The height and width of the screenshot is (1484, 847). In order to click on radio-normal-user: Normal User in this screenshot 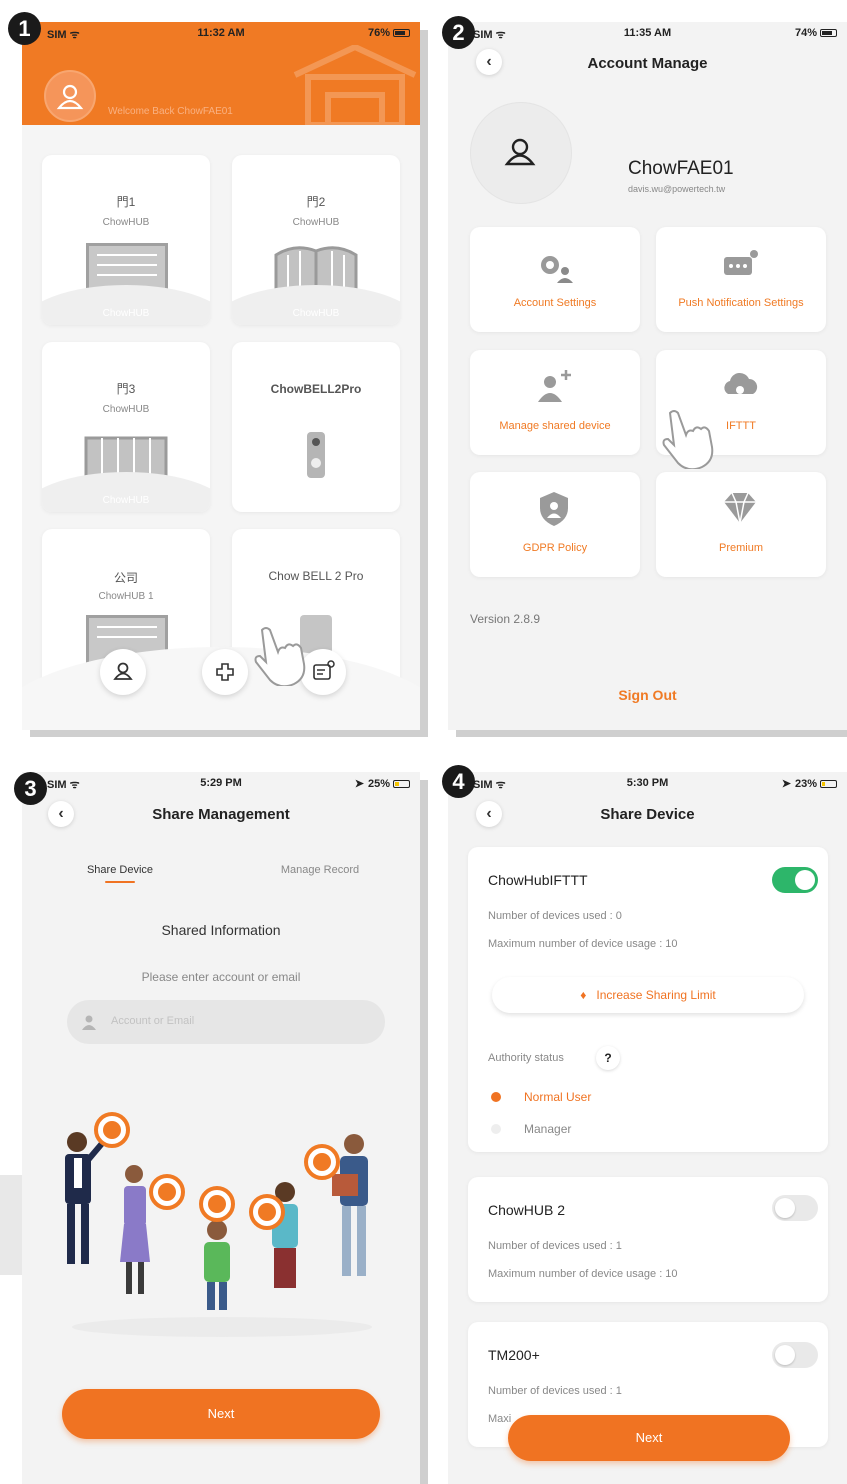, I will do `click(588, 1097)`.